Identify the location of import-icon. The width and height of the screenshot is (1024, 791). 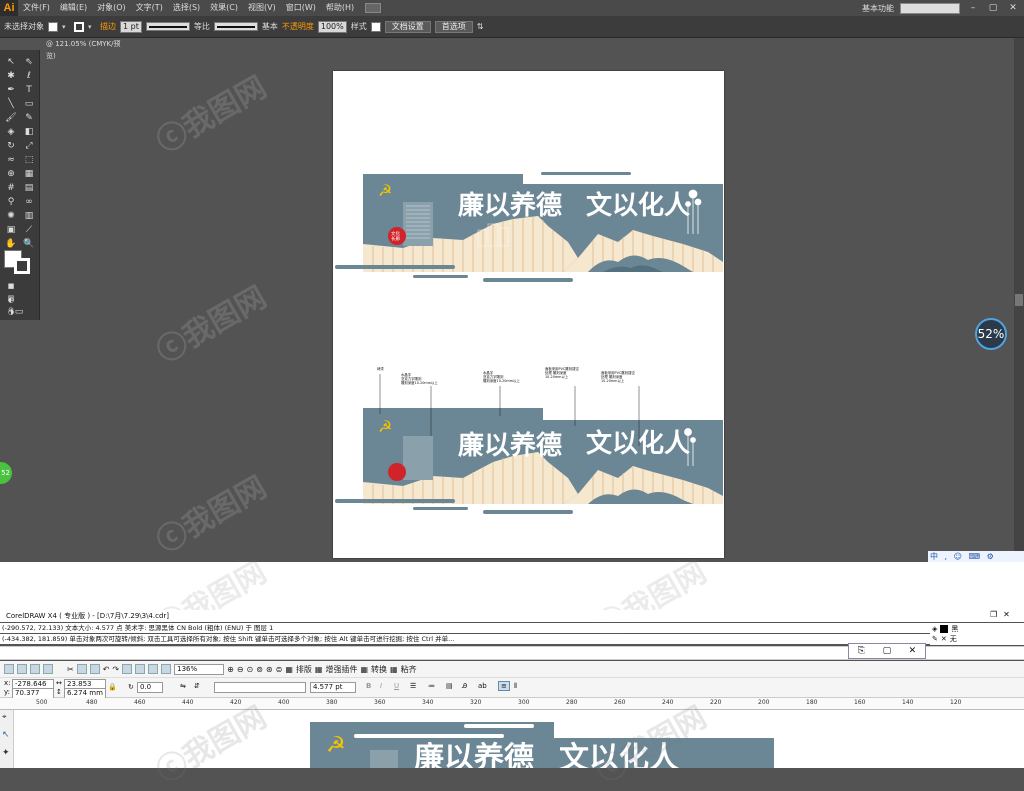
(127, 669).